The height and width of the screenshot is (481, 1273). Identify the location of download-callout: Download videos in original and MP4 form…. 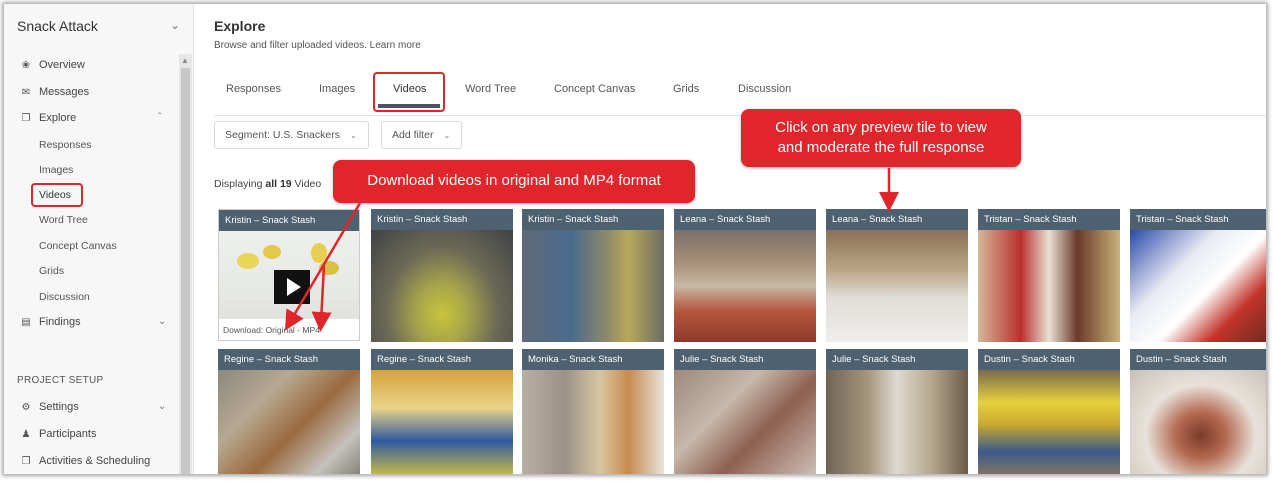
(514, 181).